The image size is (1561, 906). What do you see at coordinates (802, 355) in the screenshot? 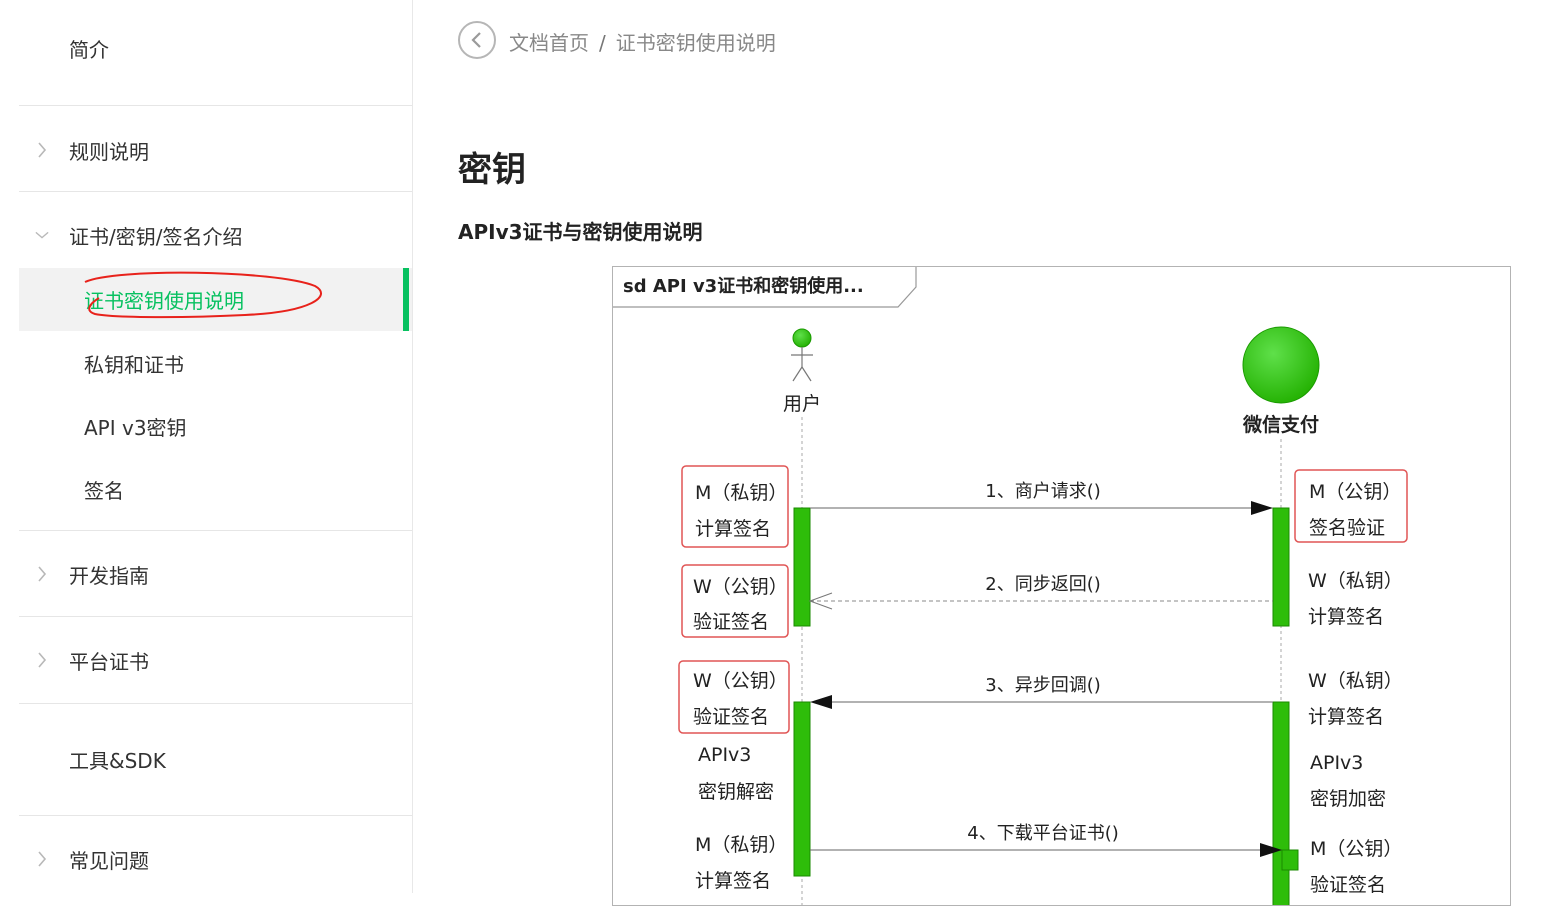
I see `stick-figure-icon` at bounding box center [802, 355].